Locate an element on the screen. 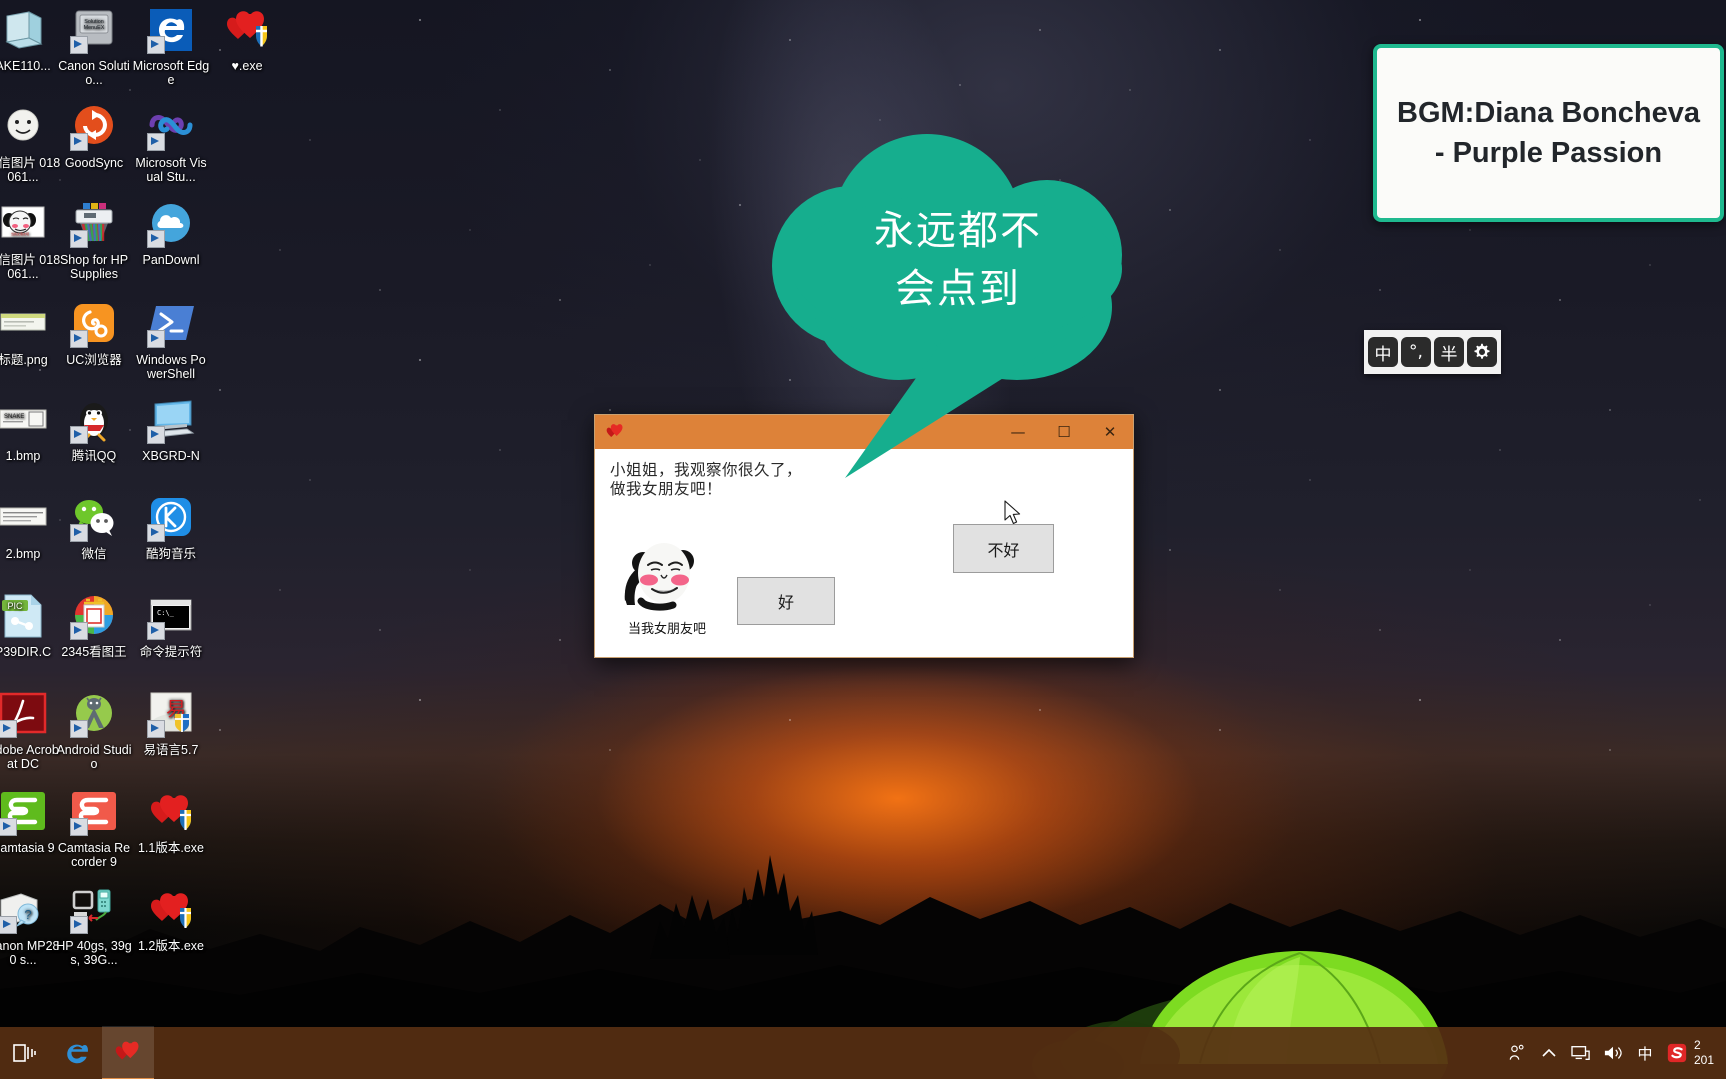 The width and height of the screenshot is (1726, 1079). easy-language-icon: 易 is located at coordinates (171, 714).